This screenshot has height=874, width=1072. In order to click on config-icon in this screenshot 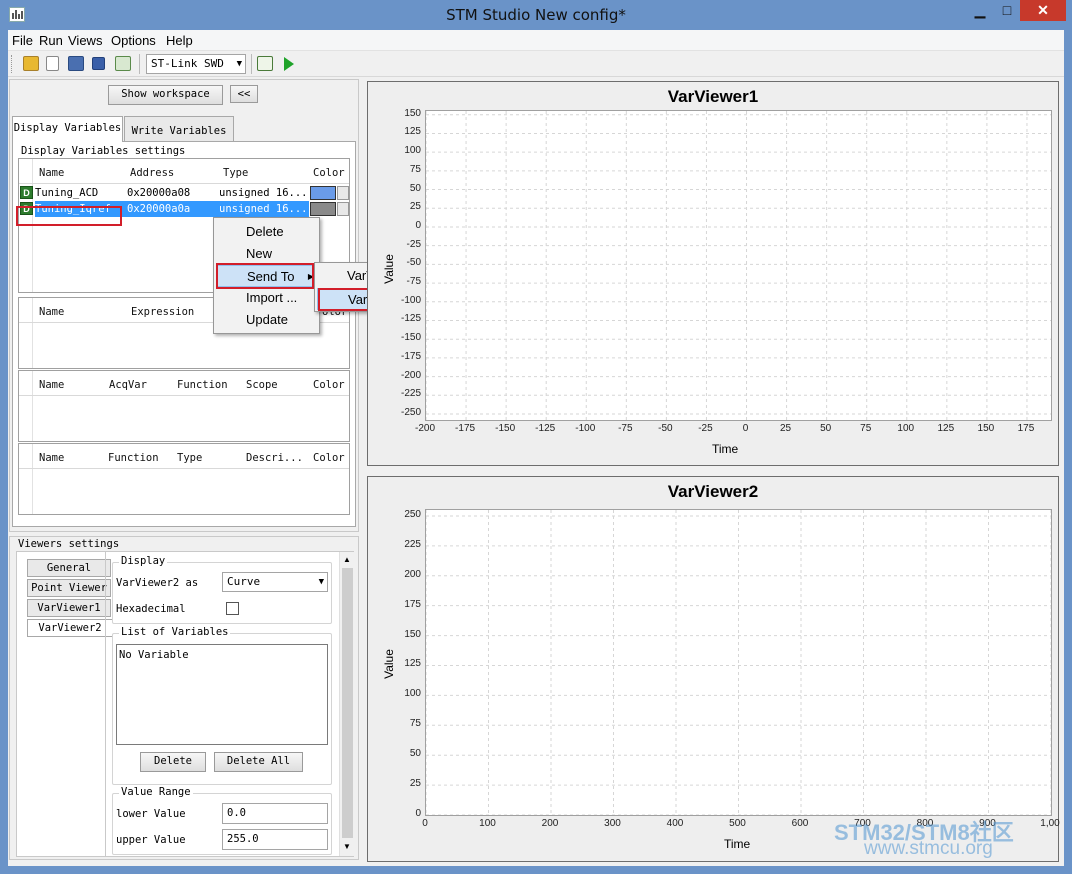, I will do `click(265, 63)`.